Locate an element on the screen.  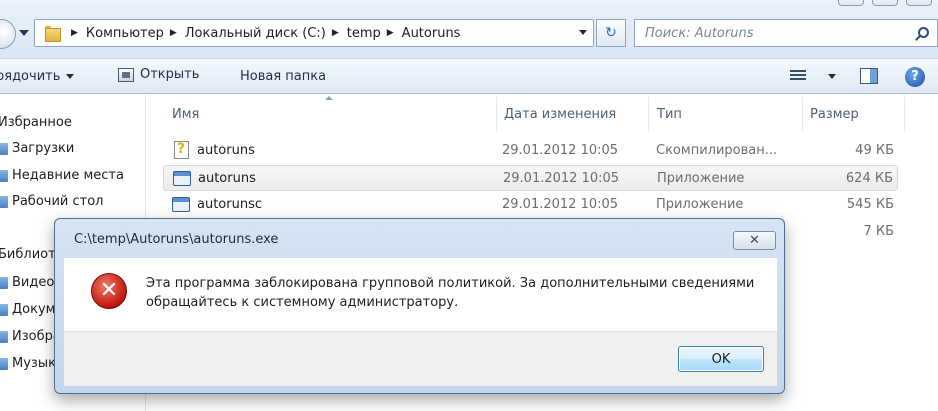
close-window-button is located at coordinates (919, 3).